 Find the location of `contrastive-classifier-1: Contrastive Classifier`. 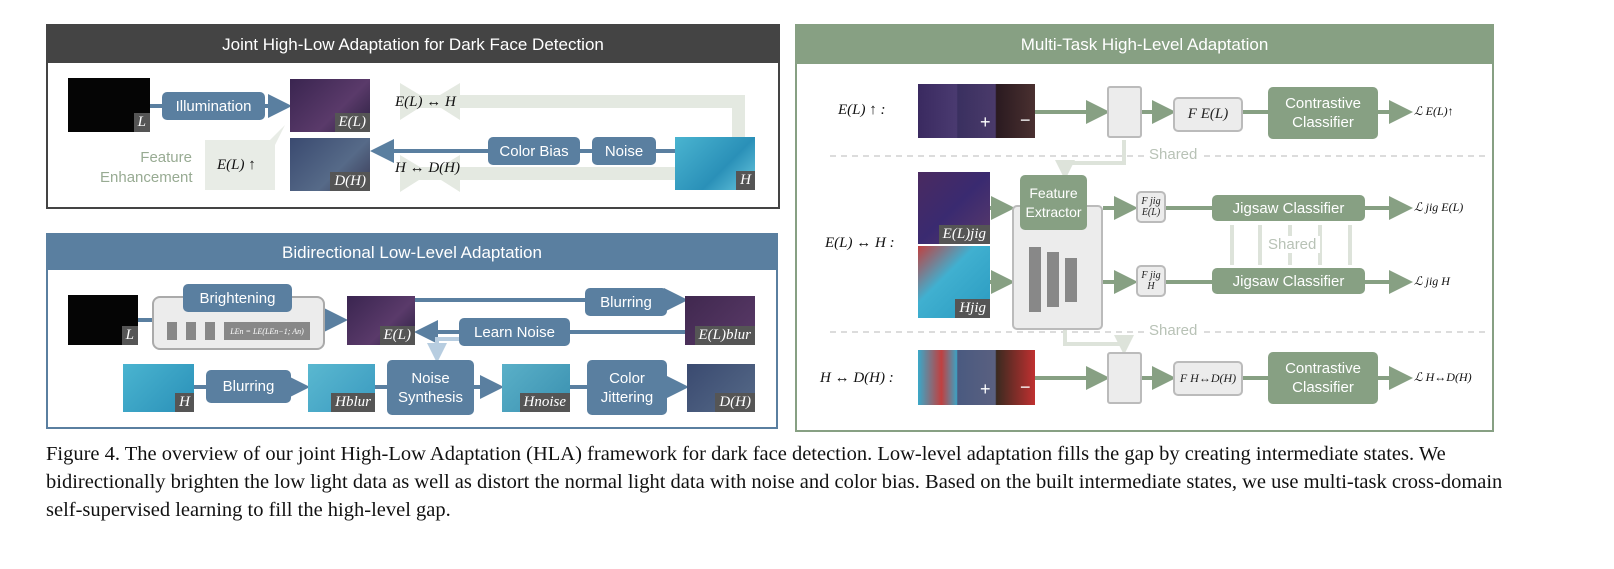

contrastive-classifier-1: Contrastive Classifier is located at coordinates (1323, 113).